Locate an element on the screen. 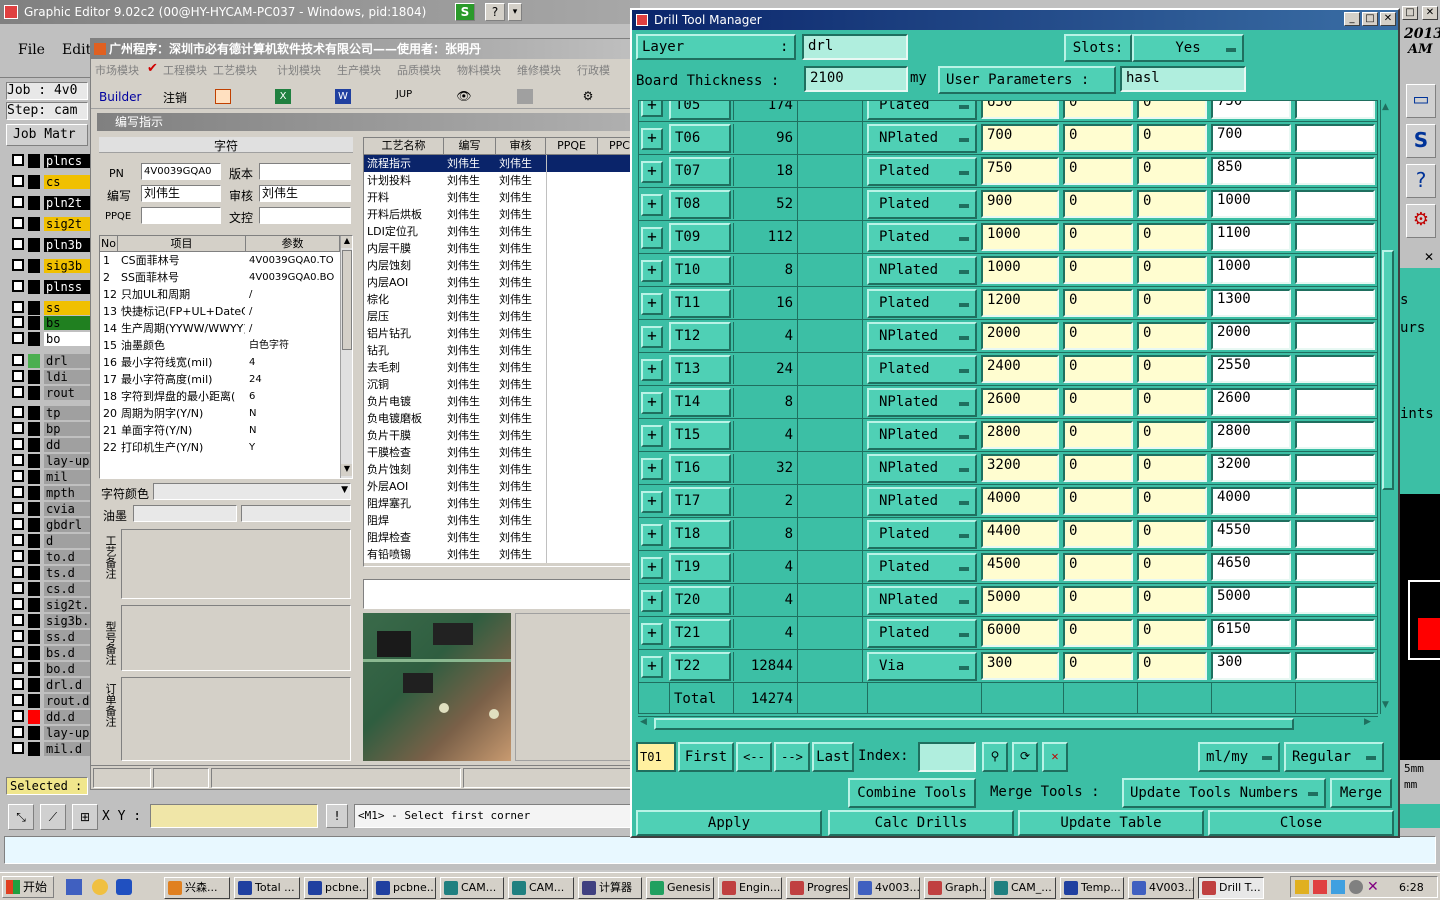 The width and height of the screenshot is (1440, 900). tool-finish-field: 5000 is located at coordinates (1251, 600).